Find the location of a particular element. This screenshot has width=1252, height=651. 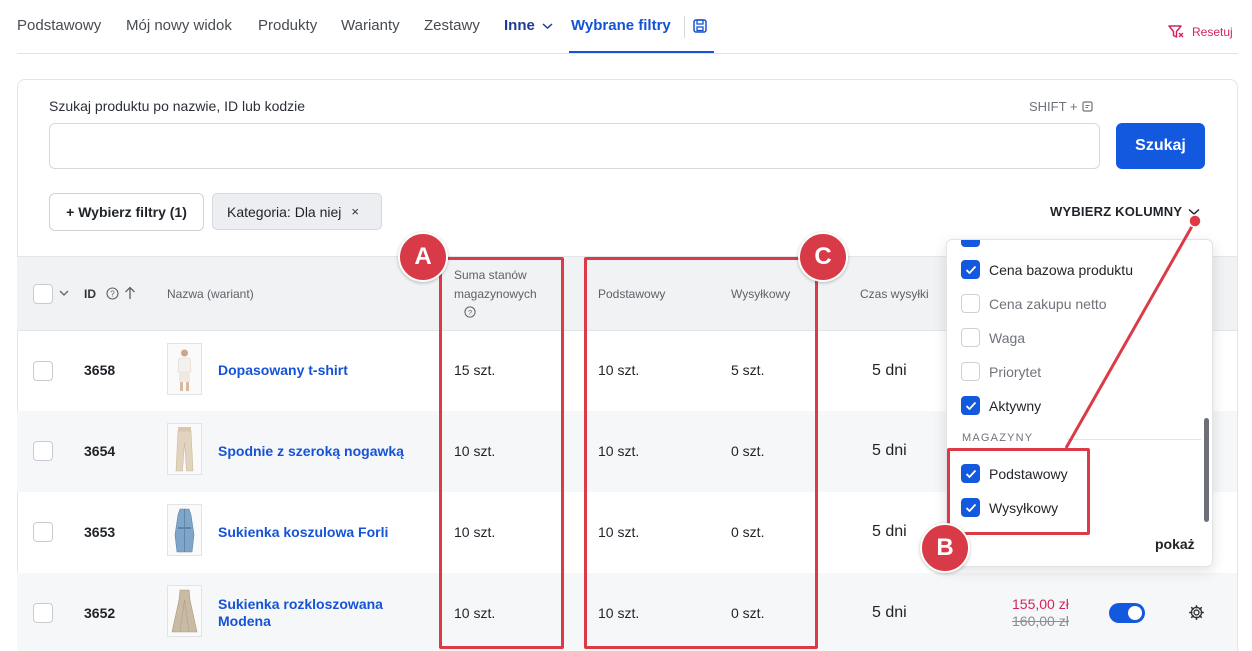

column-option-label: Aktywny is located at coordinates (1015, 405).